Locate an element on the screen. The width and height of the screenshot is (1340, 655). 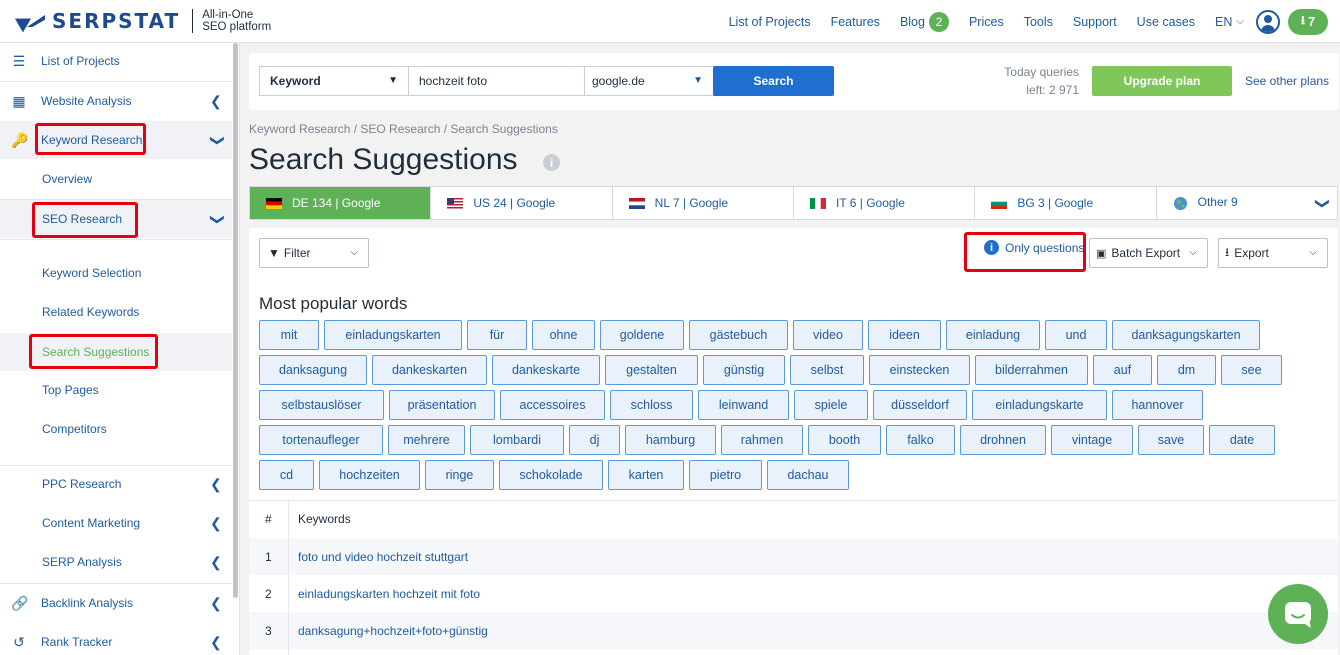
word-chip: einladung is located at coordinates (993, 335).